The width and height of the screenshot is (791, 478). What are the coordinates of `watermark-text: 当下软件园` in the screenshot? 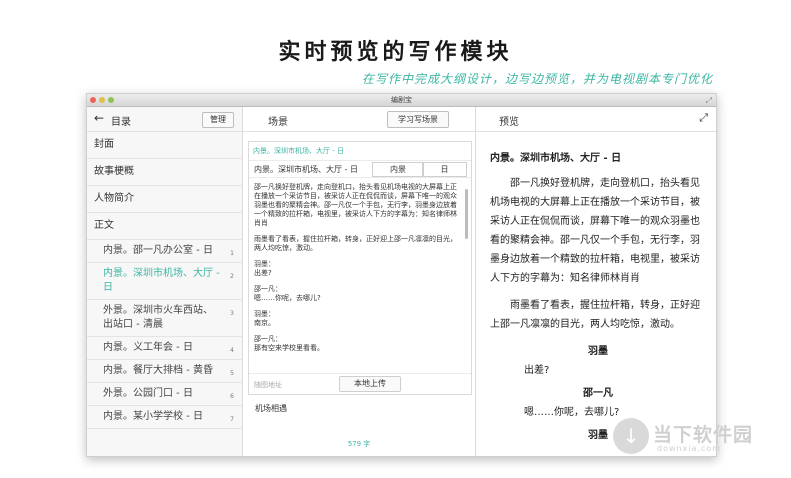 It's located at (703, 435).